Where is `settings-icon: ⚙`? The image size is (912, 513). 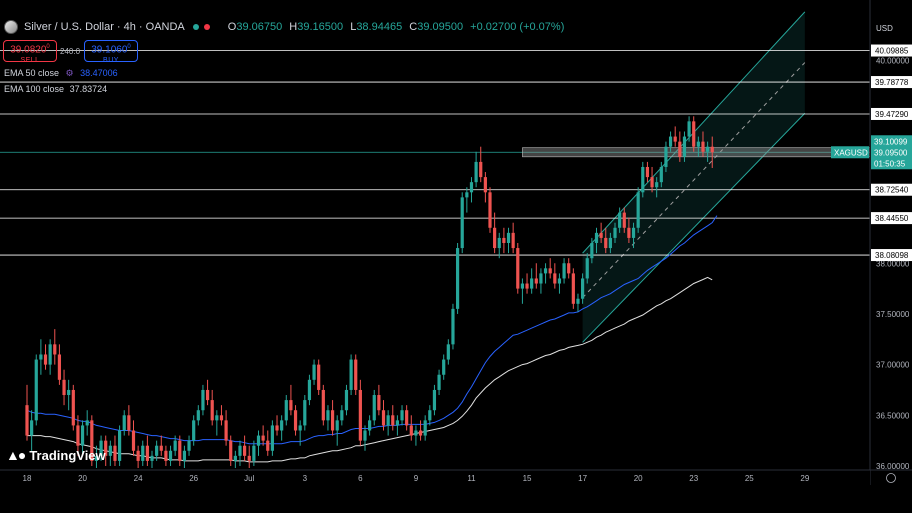 settings-icon: ⚙ is located at coordinates (70, 73).